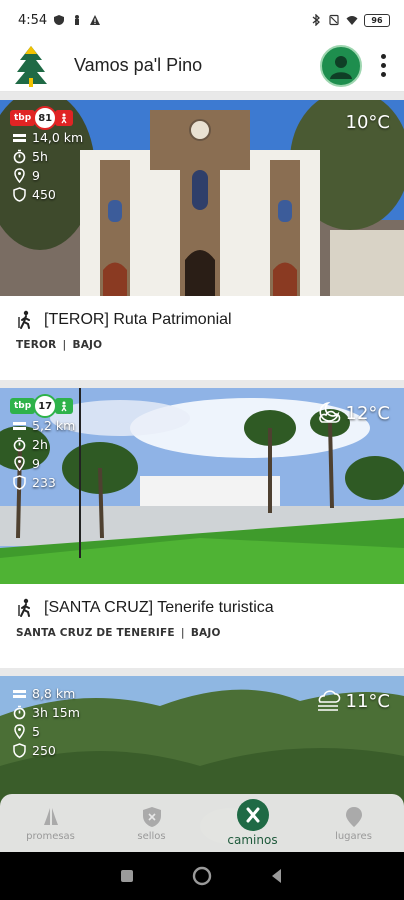 This screenshot has width=404, height=900. What do you see at coordinates (329, 412) in the screenshot?
I see `moon-cloud-icon` at bounding box center [329, 412].